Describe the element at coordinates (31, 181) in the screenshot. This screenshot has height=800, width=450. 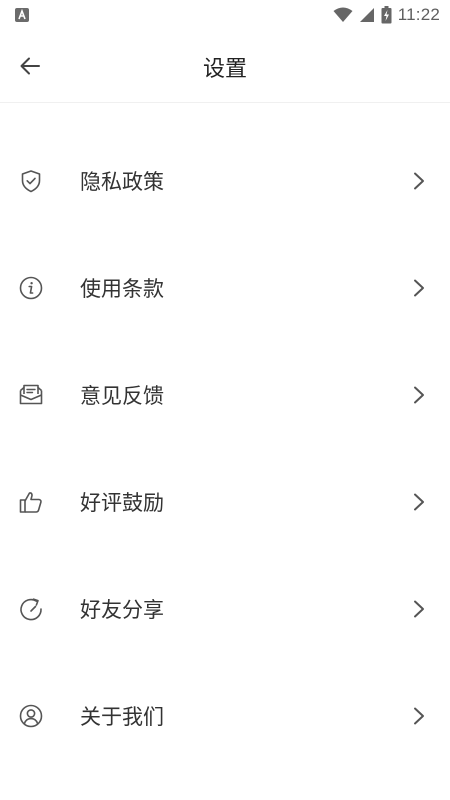
I see `shield-check-icon` at that location.